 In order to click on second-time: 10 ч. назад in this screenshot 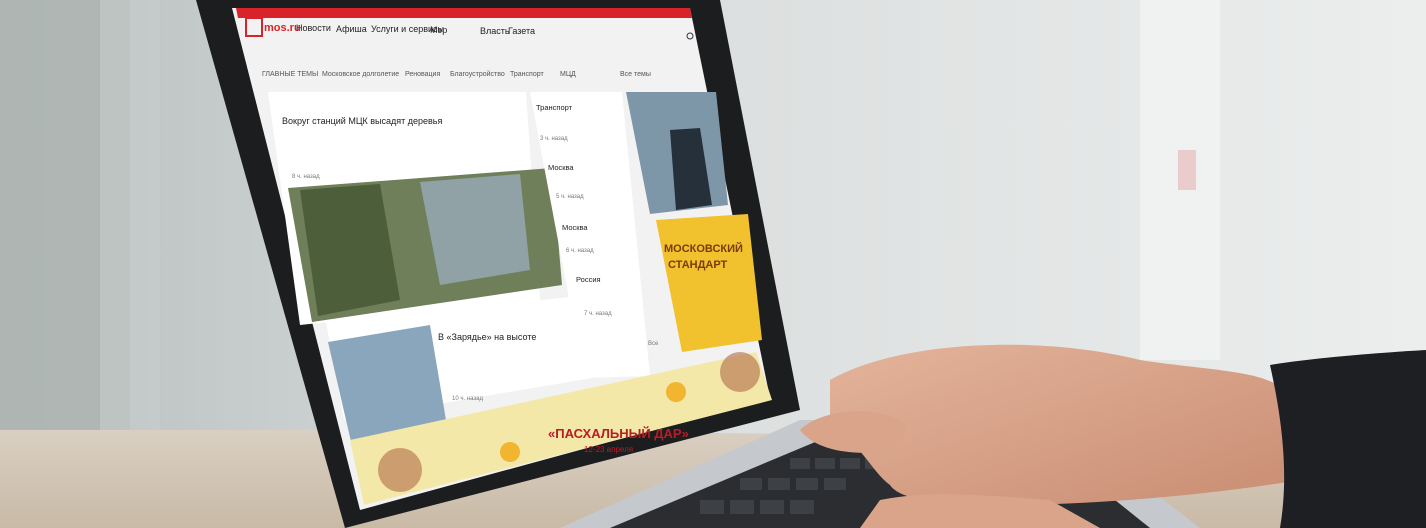, I will do `click(467, 399)`.